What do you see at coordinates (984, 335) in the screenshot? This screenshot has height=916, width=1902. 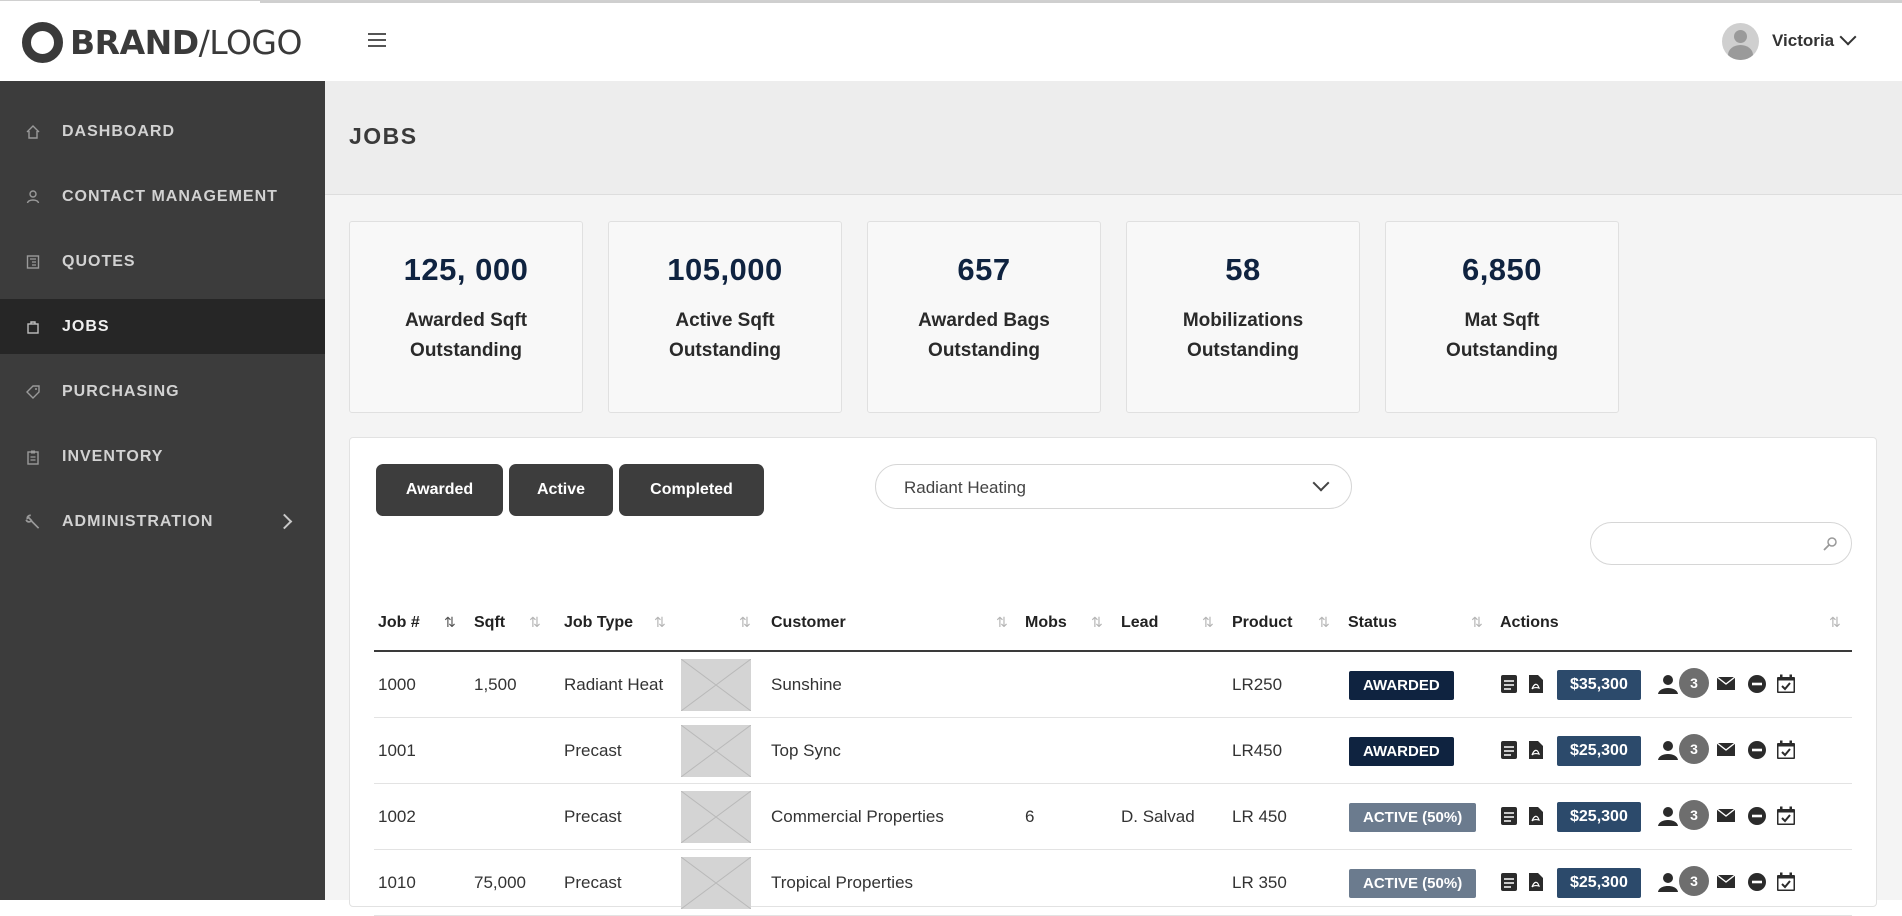 I see `stat-label: Awarded Bags Outstanding` at bounding box center [984, 335].